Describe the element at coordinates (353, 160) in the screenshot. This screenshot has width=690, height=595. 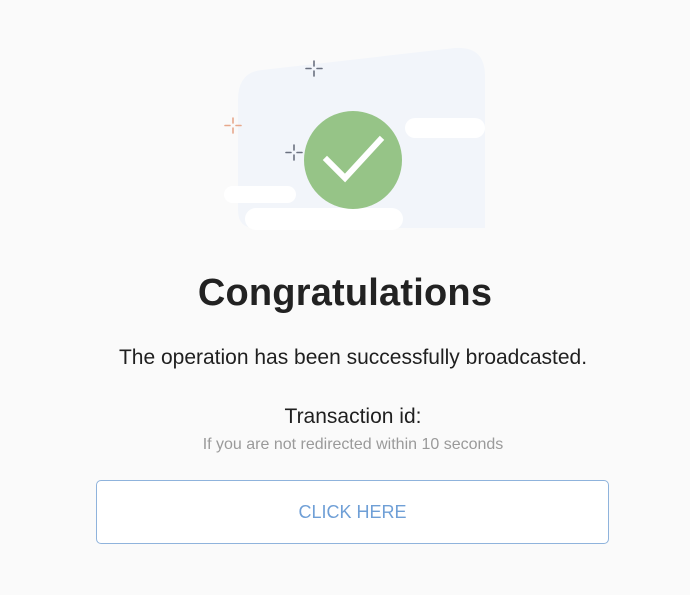
I see `check-icon` at that location.